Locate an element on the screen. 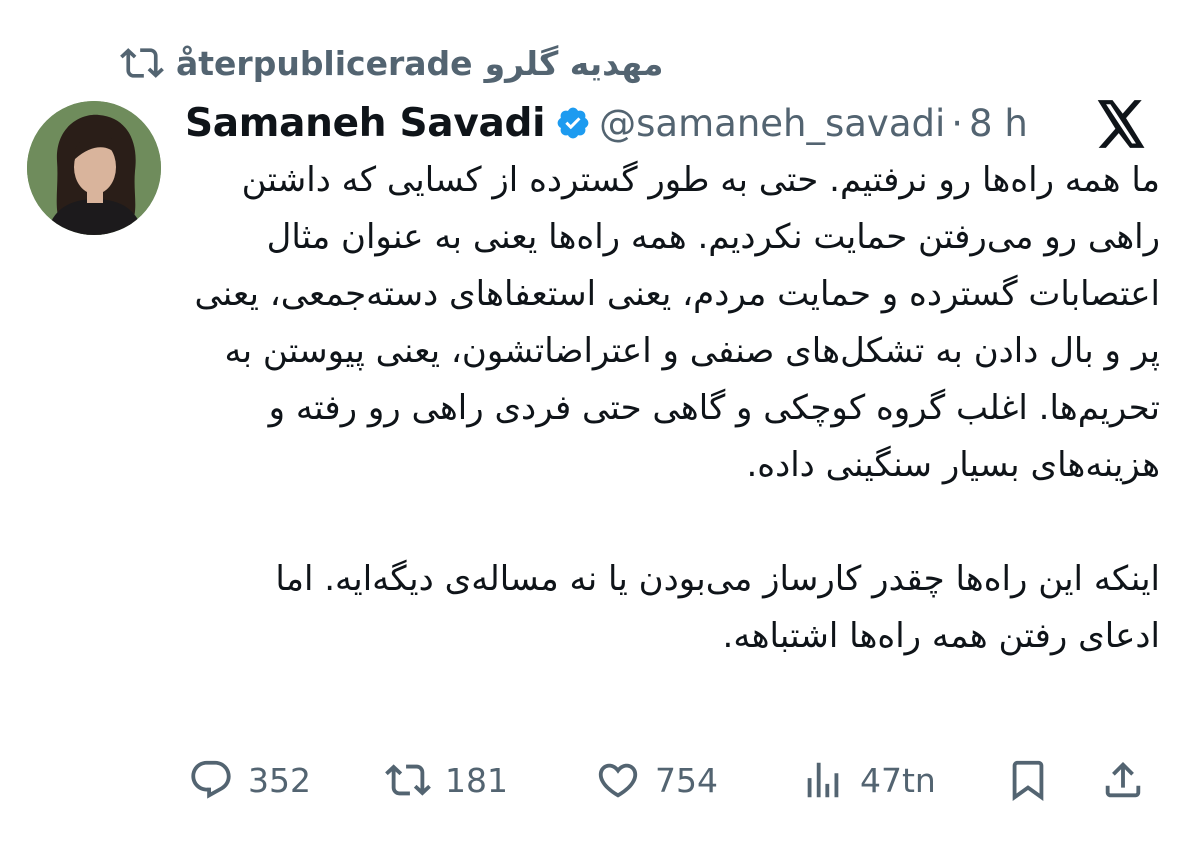 Image resolution: width=1179 pixels, height=844 pixels. repost-label: återpublicerade is located at coordinates (324, 63).